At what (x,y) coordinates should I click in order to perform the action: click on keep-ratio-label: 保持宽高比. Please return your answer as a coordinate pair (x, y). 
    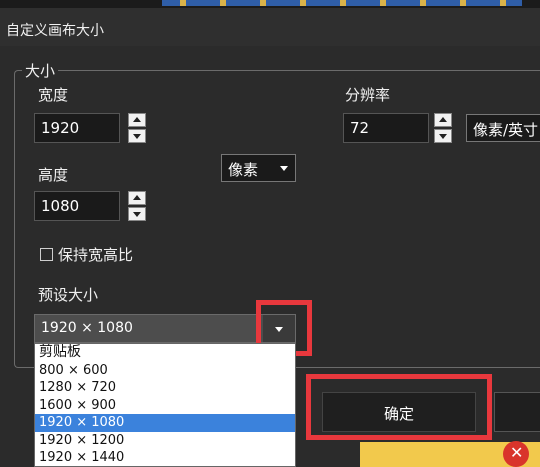
    Looking at the image, I should click on (96, 255).